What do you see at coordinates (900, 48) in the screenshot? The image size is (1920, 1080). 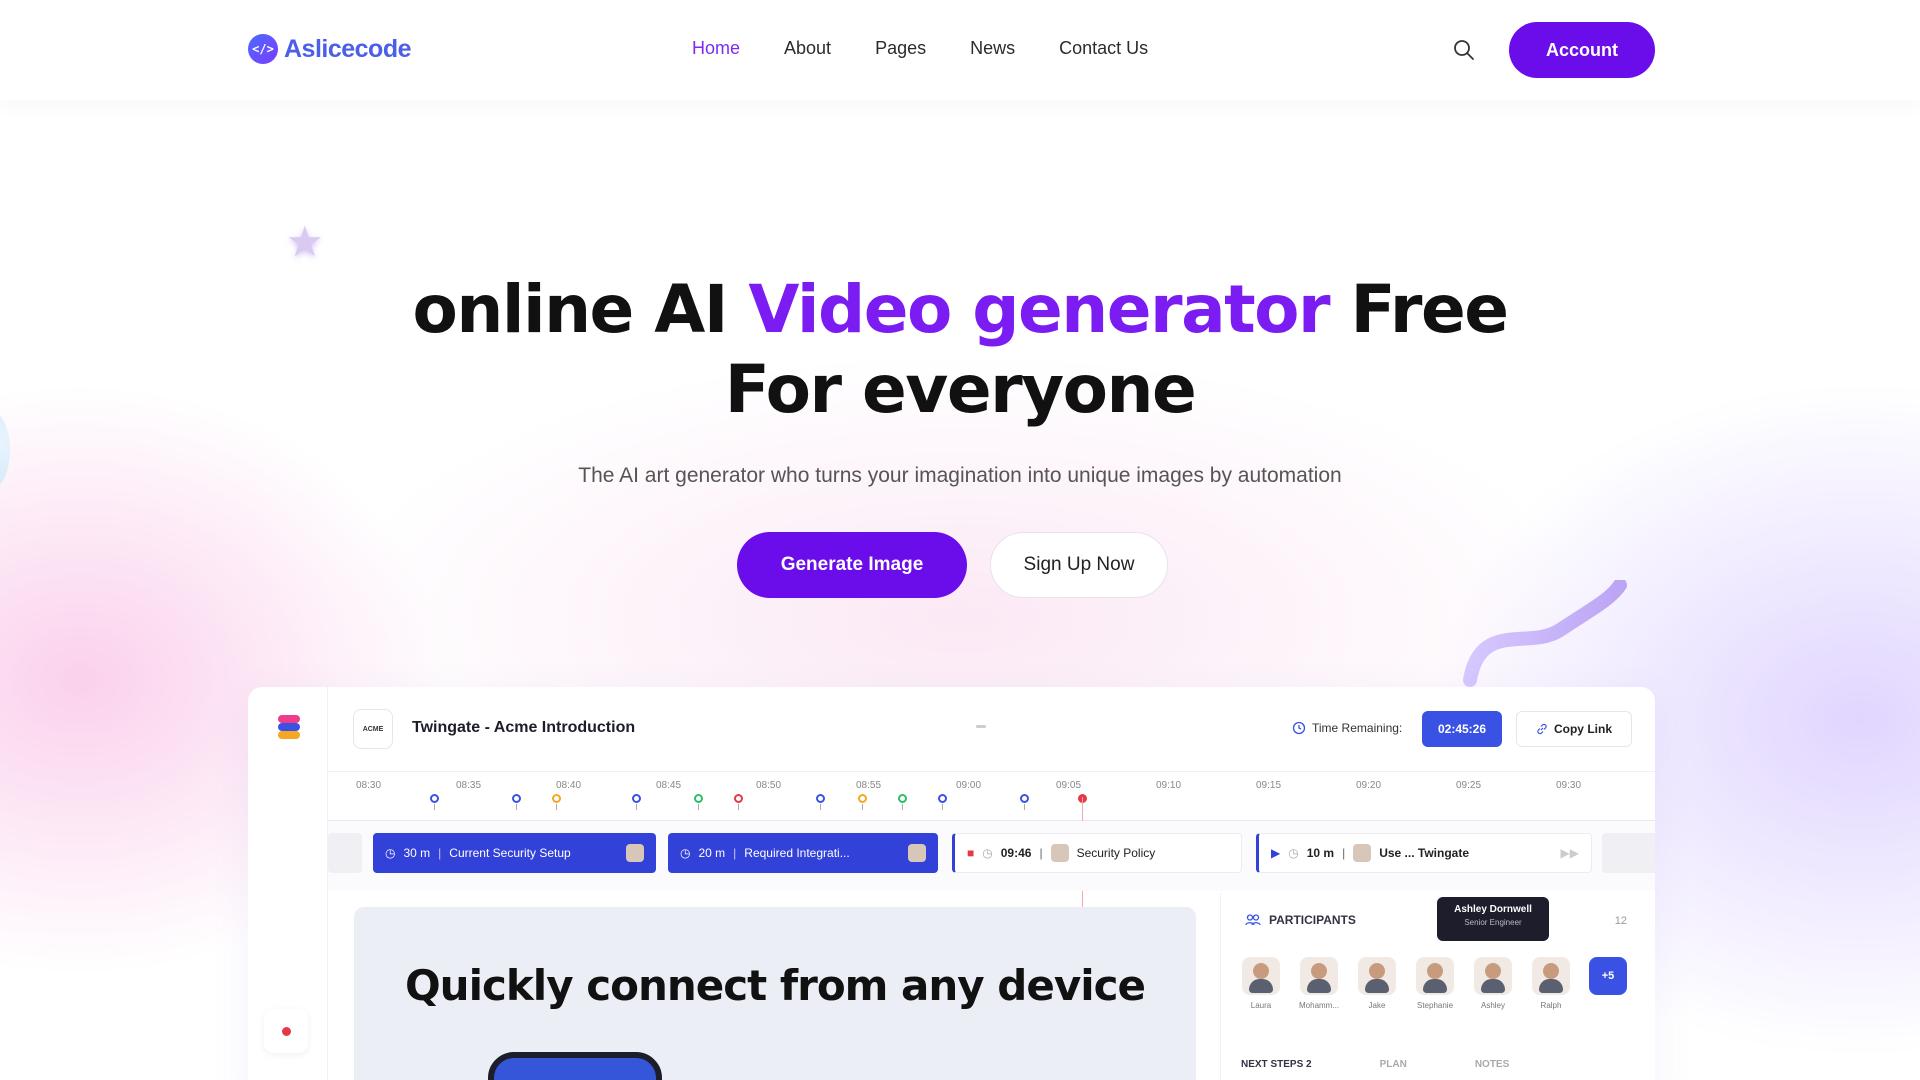 I see `nav-pages: Pages` at bounding box center [900, 48].